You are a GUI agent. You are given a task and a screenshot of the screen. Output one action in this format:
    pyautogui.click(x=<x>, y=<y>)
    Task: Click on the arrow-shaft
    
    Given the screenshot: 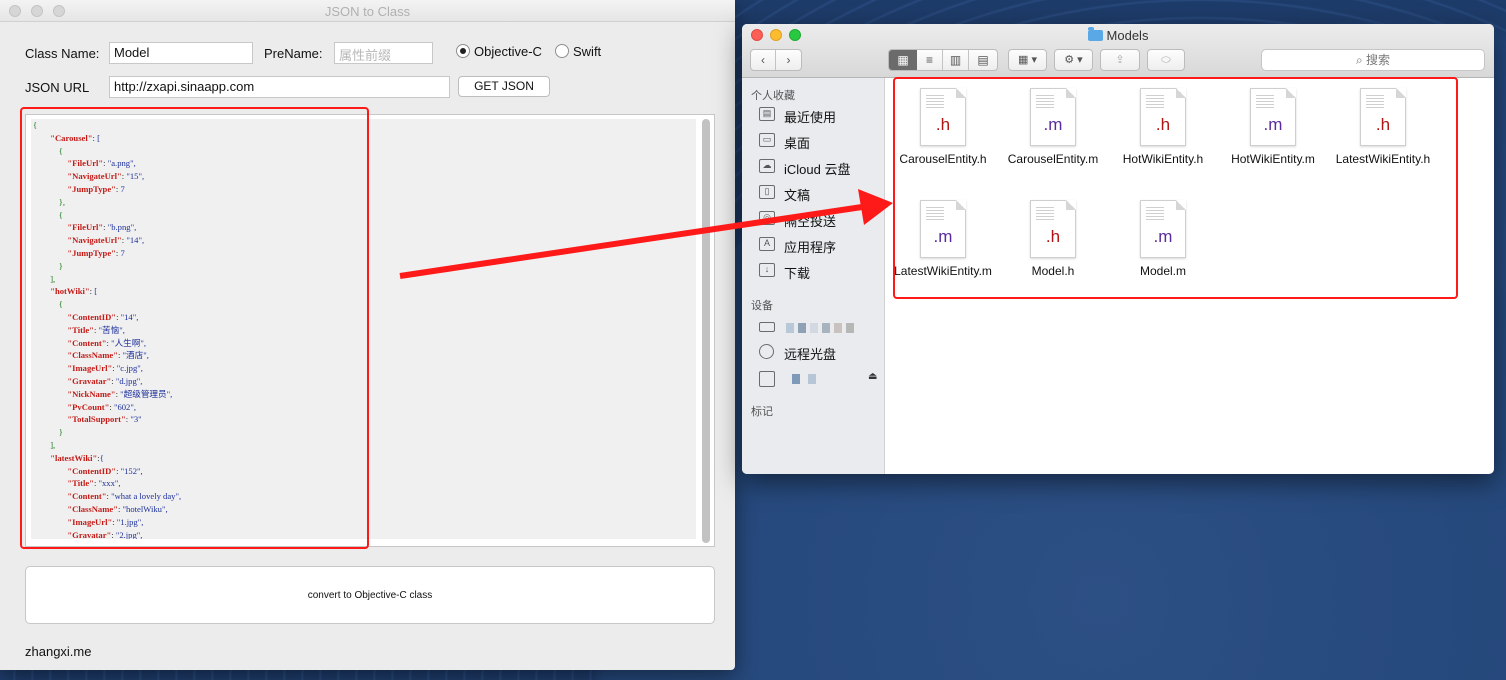 What is the action you would take?
    pyautogui.click(x=631, y=241)
    